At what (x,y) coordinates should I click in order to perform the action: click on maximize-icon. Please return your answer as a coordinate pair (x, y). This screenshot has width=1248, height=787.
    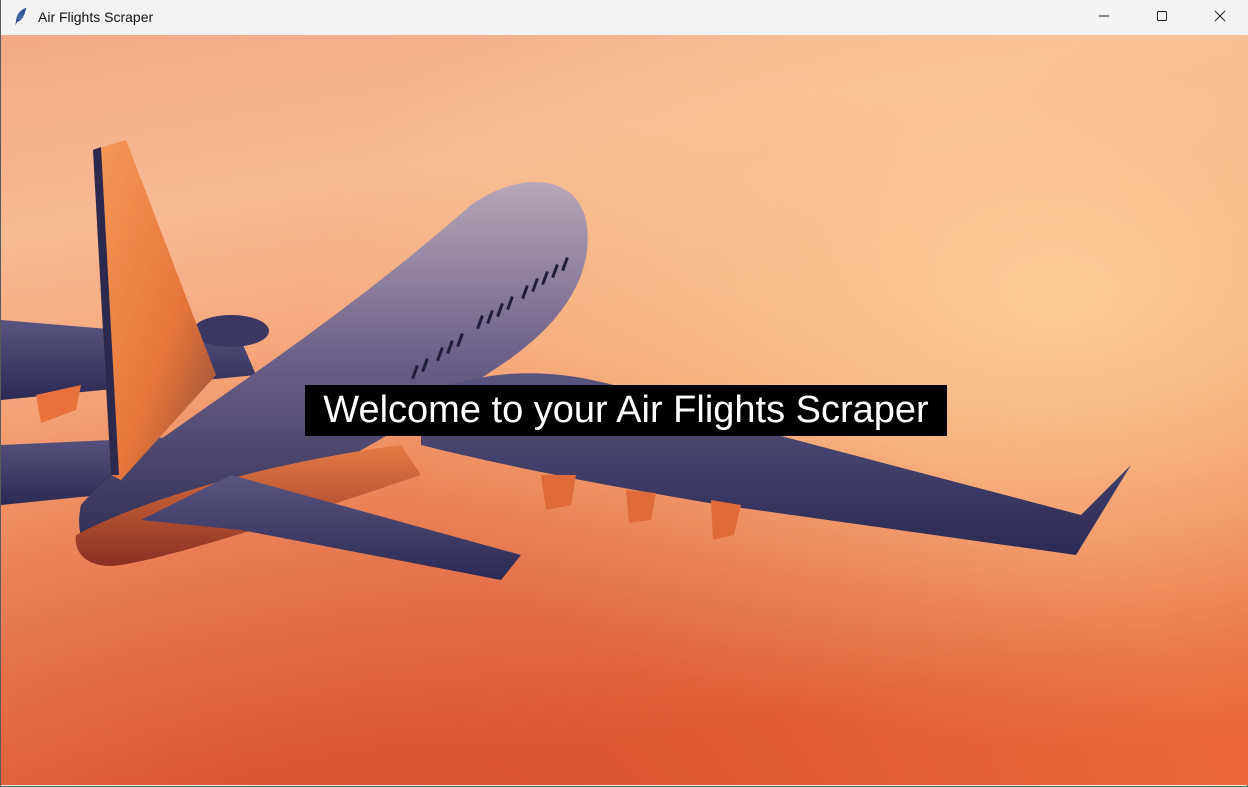
    Looking at the image, I should click on (1162, 18).